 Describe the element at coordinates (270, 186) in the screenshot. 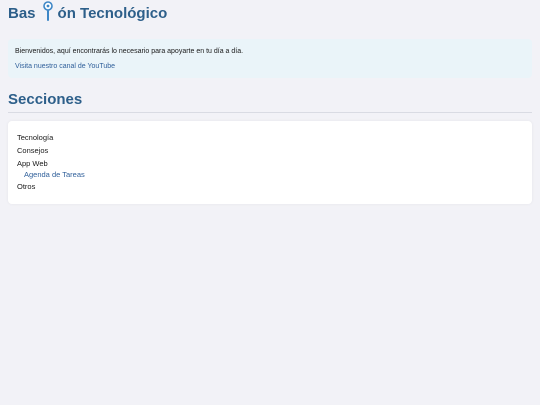

I see `section-item-otros: Otros` at that location.